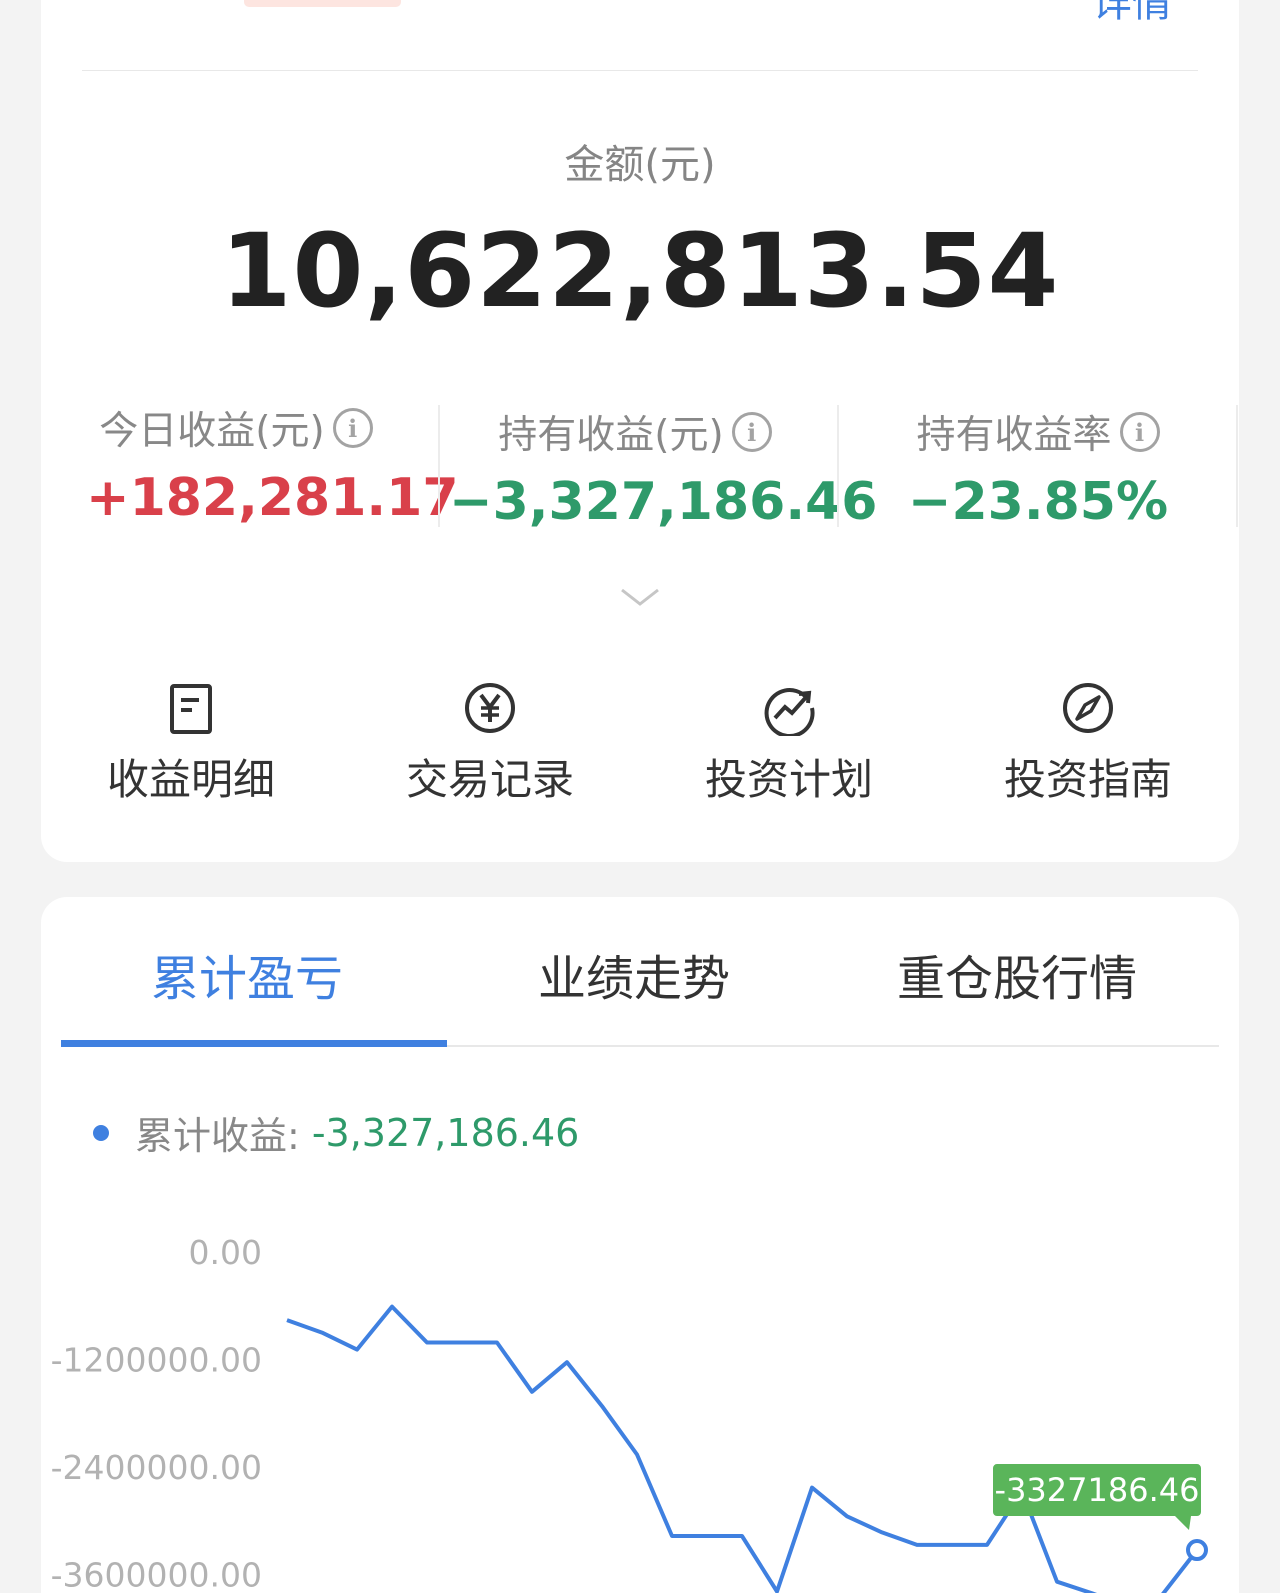 The width and height of the screenshot is (1280, 1593). What do you see at coordinates (742, 1448) in the screenshot?
I see `series-line` at bounding box center [742, 1448].